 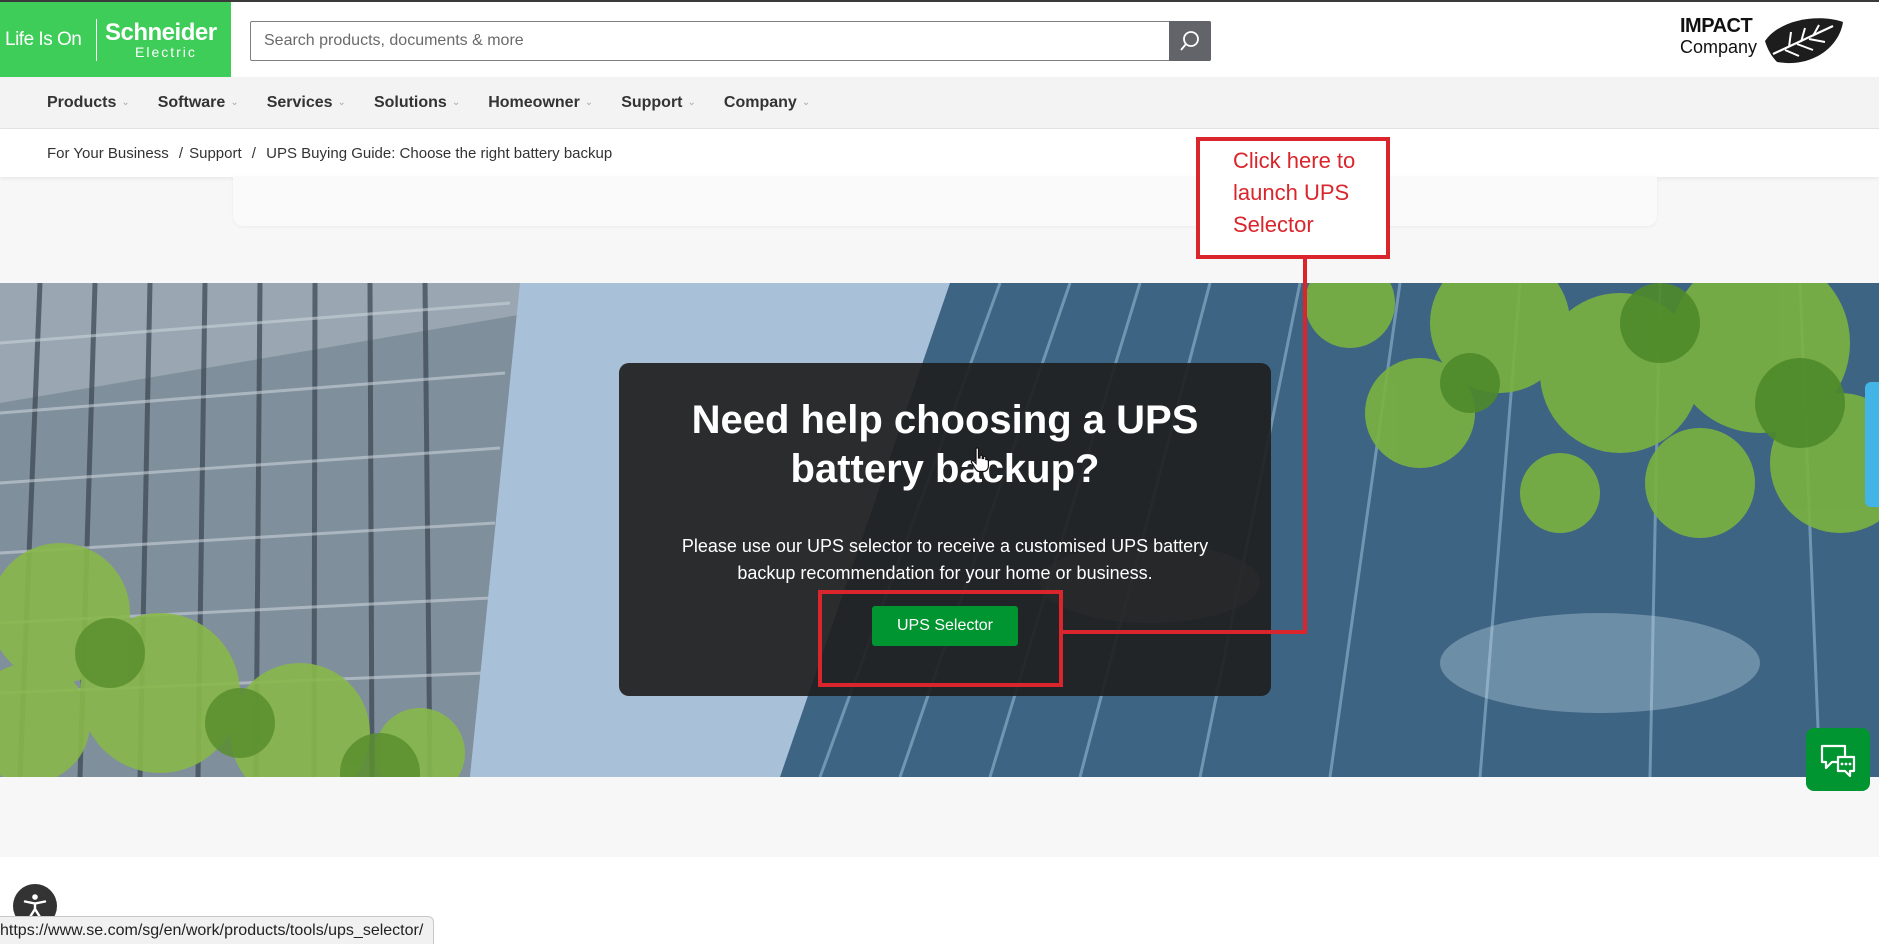 What do you see at coordinates (534, 102) in the screenshot?
I see `nav-label: Homeowner` at bounding box center [534, 102].